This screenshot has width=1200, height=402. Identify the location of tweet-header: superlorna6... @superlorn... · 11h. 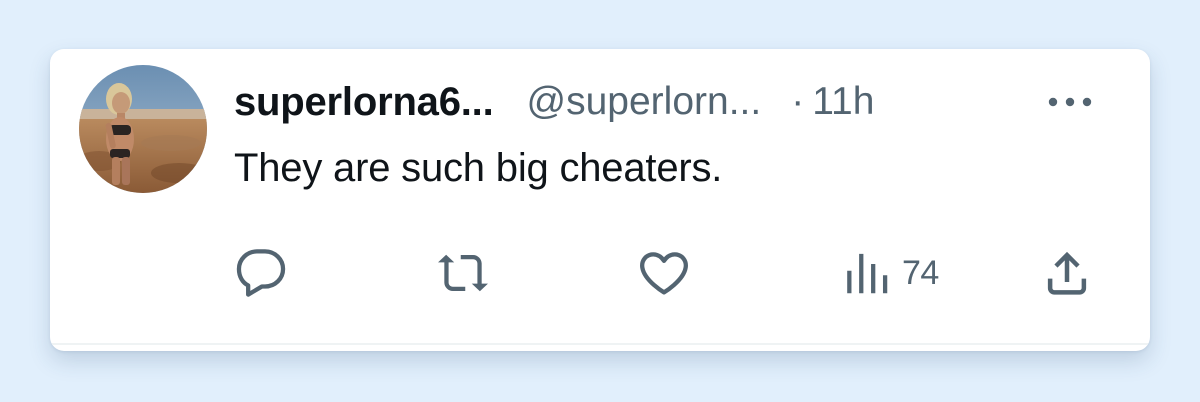
(554, 102).